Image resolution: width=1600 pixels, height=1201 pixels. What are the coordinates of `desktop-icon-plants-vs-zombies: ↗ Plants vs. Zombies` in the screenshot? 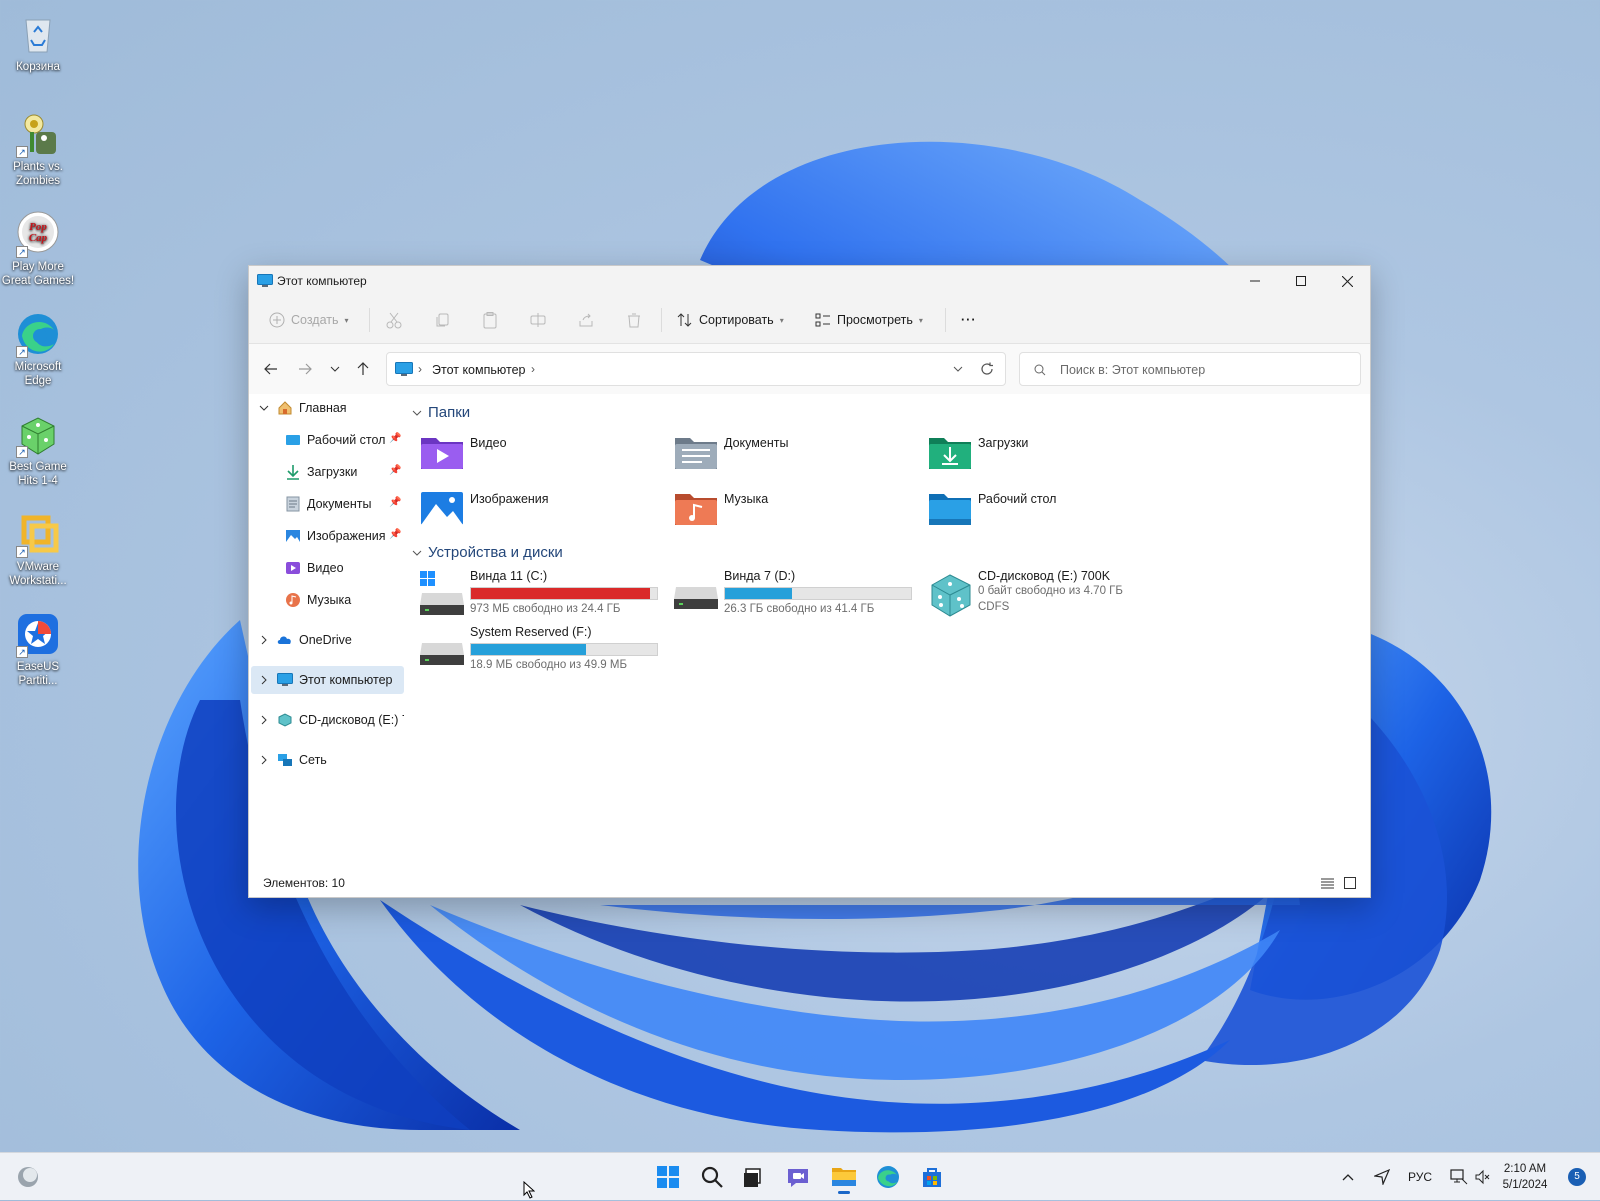 It's located at (38, 145).